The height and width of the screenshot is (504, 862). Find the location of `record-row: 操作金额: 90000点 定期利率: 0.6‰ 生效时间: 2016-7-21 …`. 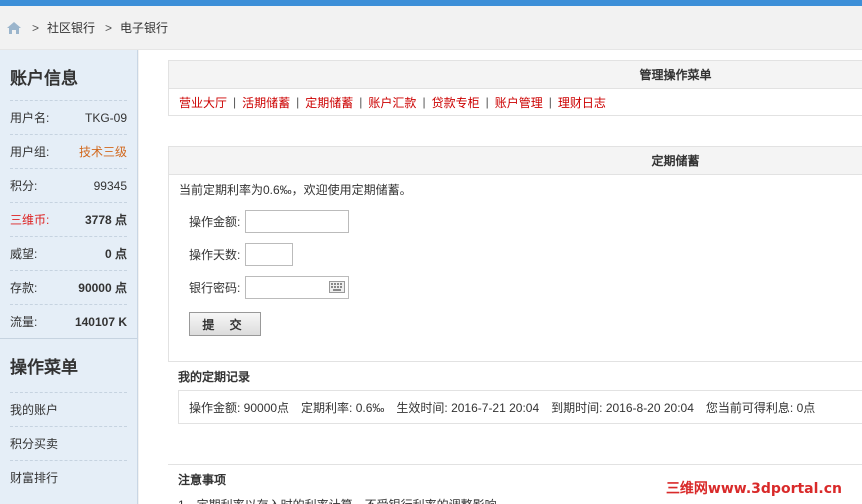

record-row: 操作金额: 90000点 定期利率: 0.6‰ 生效时间: 2016-7-21 … is located at coordinates (520, 407).